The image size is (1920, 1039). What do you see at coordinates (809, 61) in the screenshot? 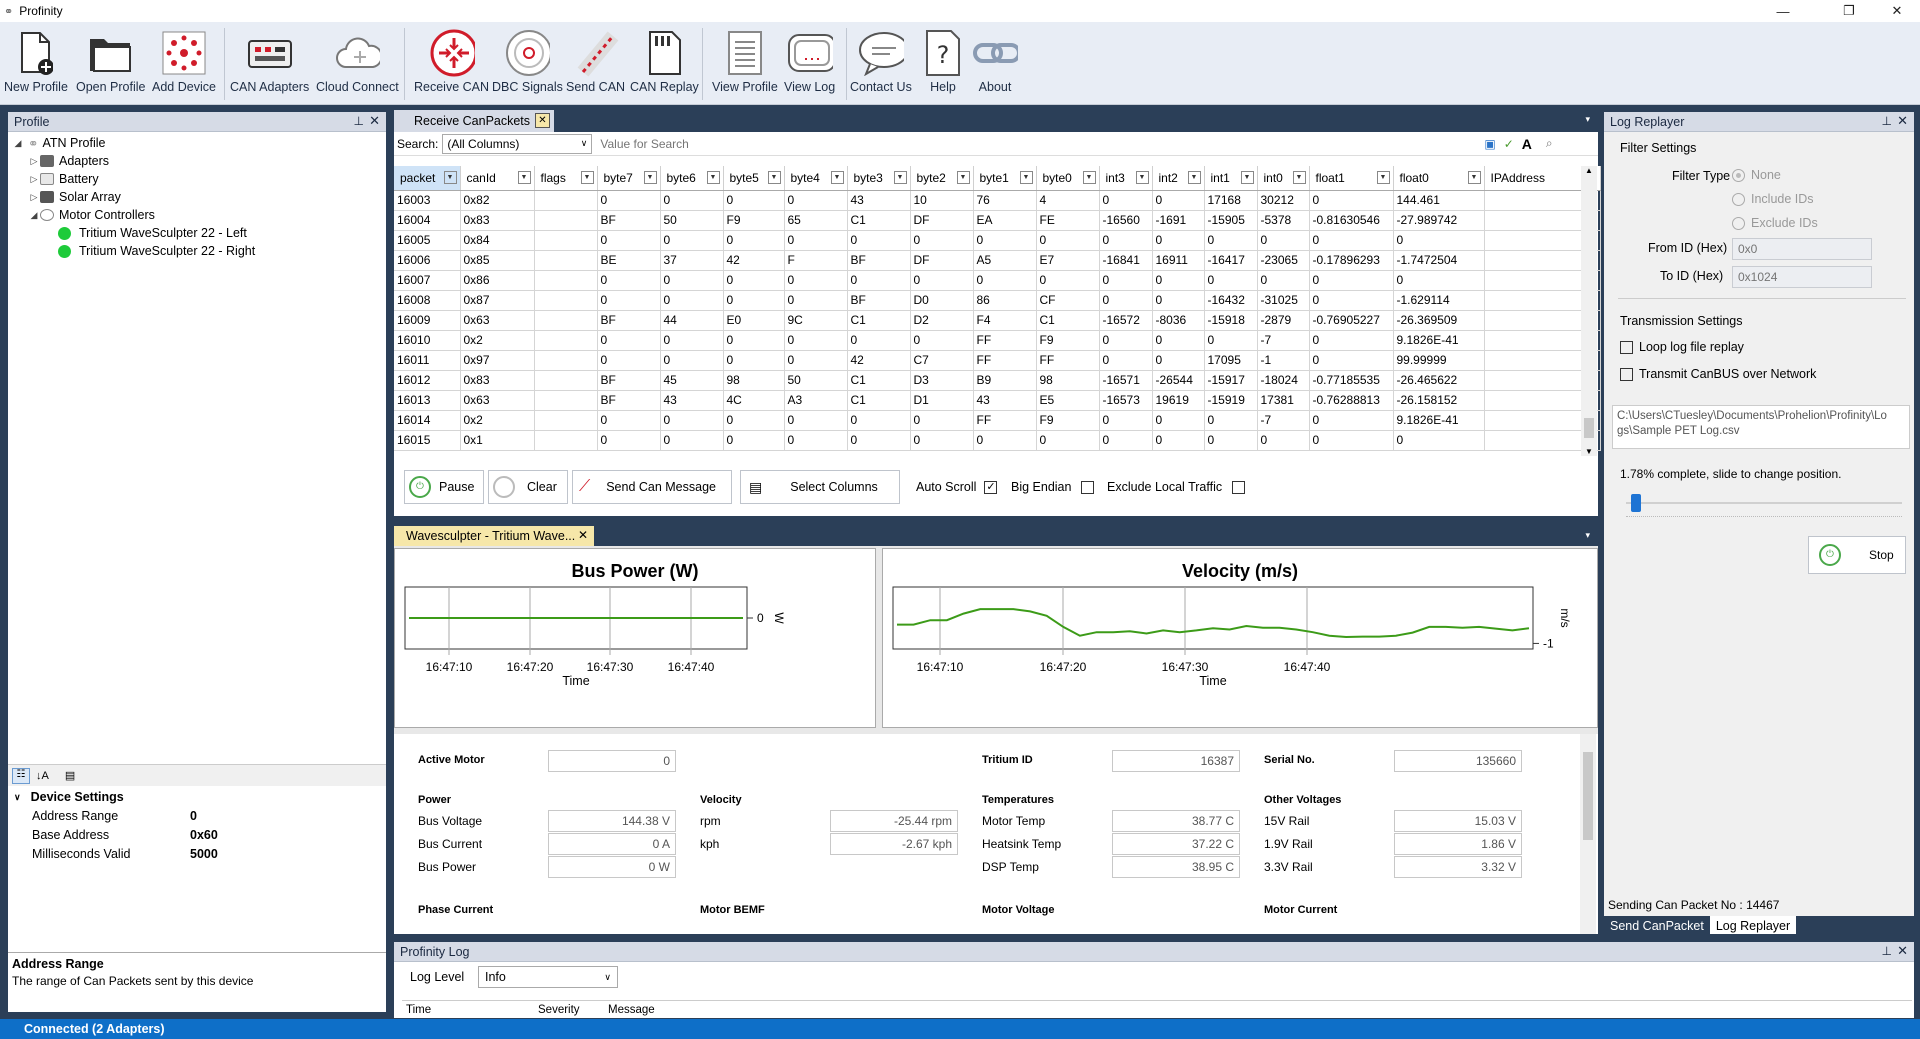
I see `view-log-button: View Log` at bounding box center [809, 61].